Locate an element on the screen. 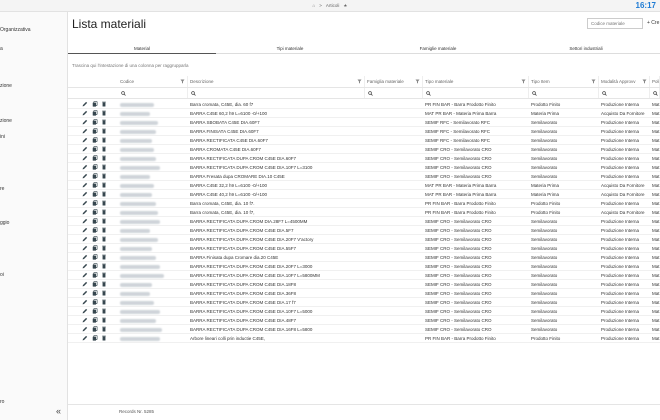  tab-material: Material is located at coordinates (142, 48).